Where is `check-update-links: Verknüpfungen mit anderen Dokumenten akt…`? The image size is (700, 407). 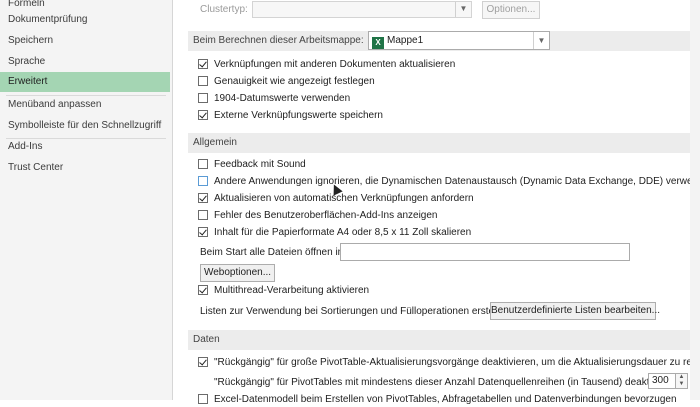 check-update-links: Verknüpfungen mit anderen Dokumenten akt… is located at coordinates (326, 65).